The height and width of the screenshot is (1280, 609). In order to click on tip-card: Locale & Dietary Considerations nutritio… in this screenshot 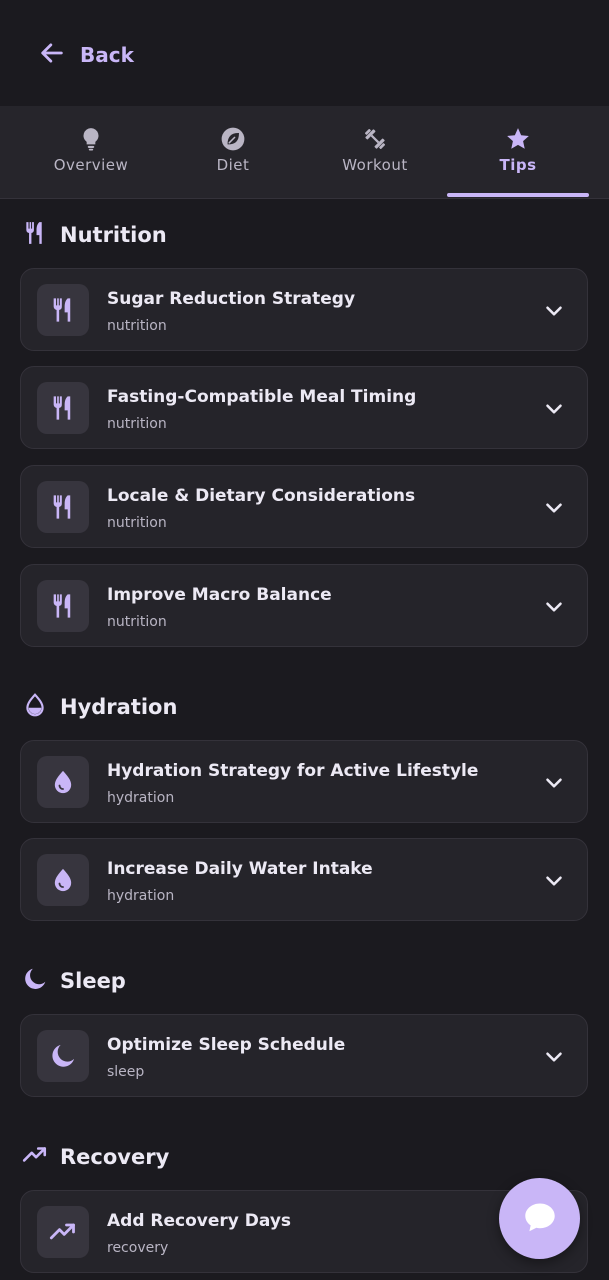, I will do `click(304, 506)`.